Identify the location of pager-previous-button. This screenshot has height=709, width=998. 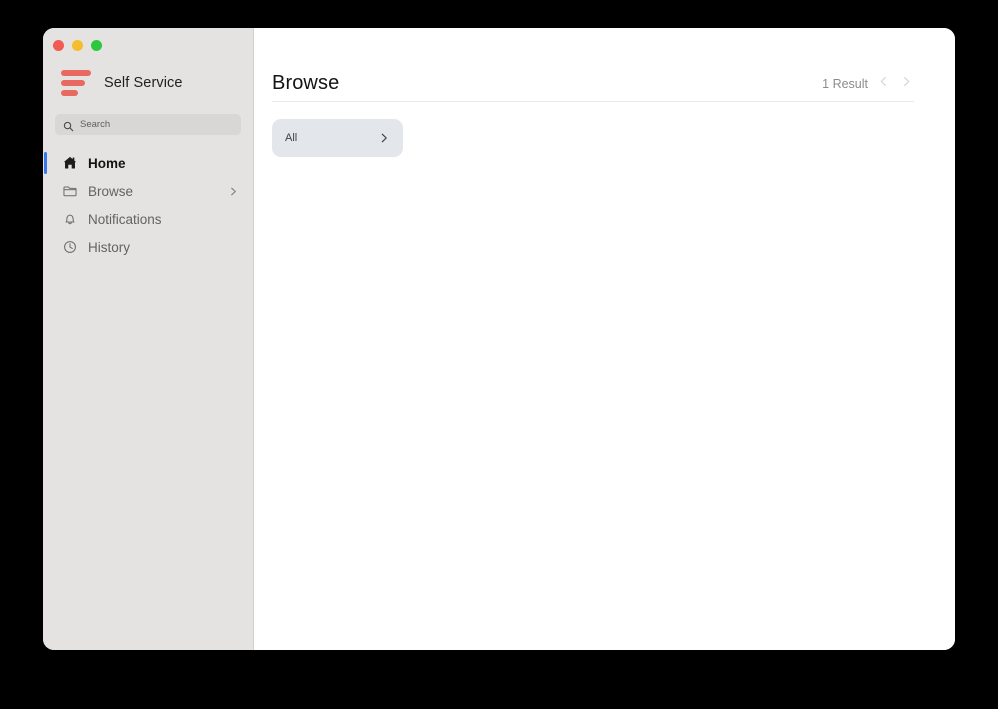
(883, 83).